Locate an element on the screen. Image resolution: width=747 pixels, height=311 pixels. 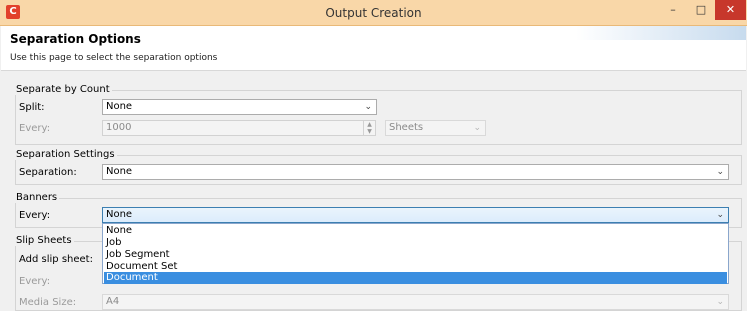
header-decoration is located at coordinates (661, 33).